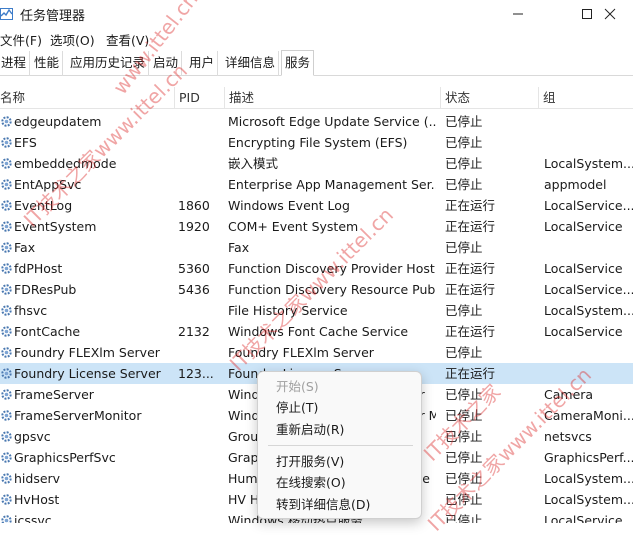  What do you see at coordinates (87, 352) in the screenshot?
I see `service-name: Foundry FLEXlm Server` at bounding box center [87, 352].